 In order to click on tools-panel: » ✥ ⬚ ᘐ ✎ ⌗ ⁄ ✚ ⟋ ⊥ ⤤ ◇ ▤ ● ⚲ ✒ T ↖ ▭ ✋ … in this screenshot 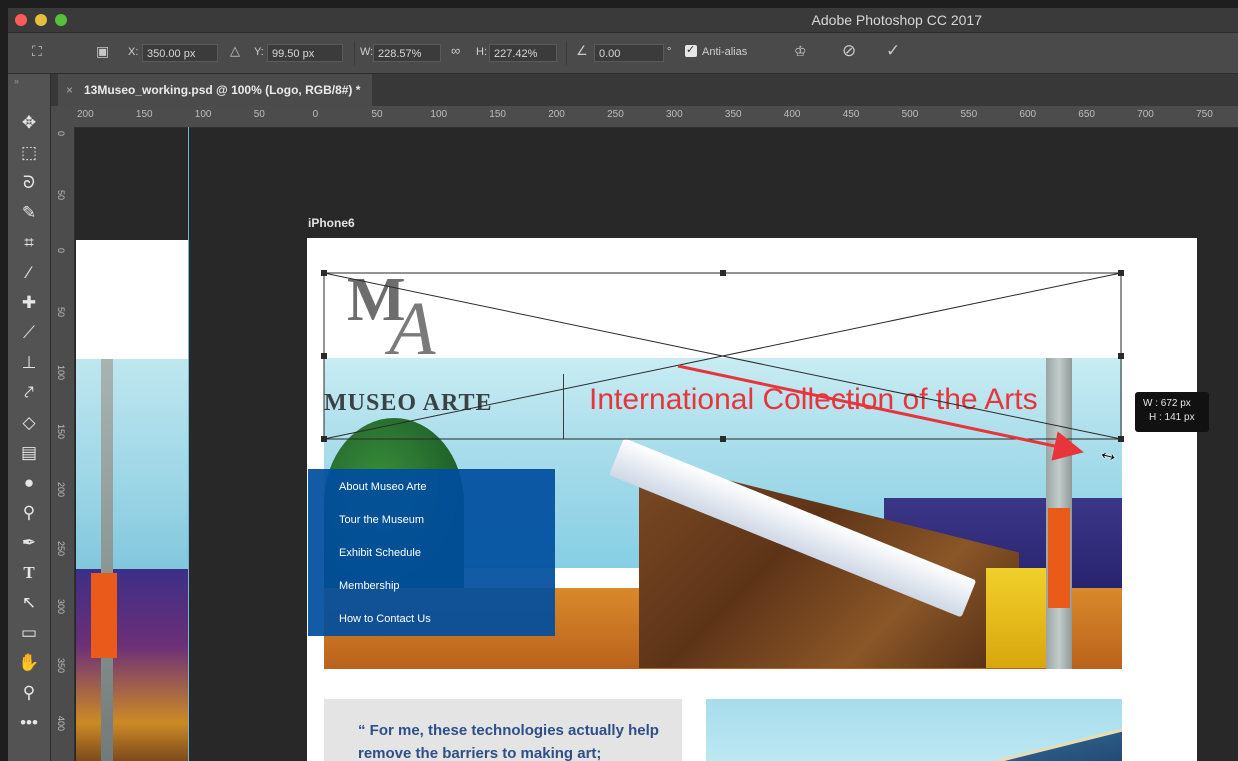, I will do `click(29, 417)`.